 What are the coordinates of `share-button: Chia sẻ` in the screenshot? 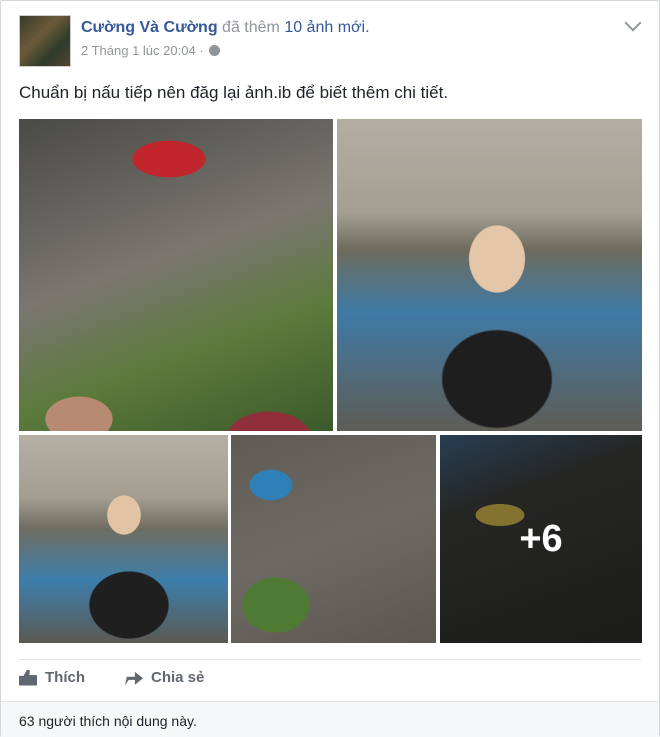 It's located at (164, 677).